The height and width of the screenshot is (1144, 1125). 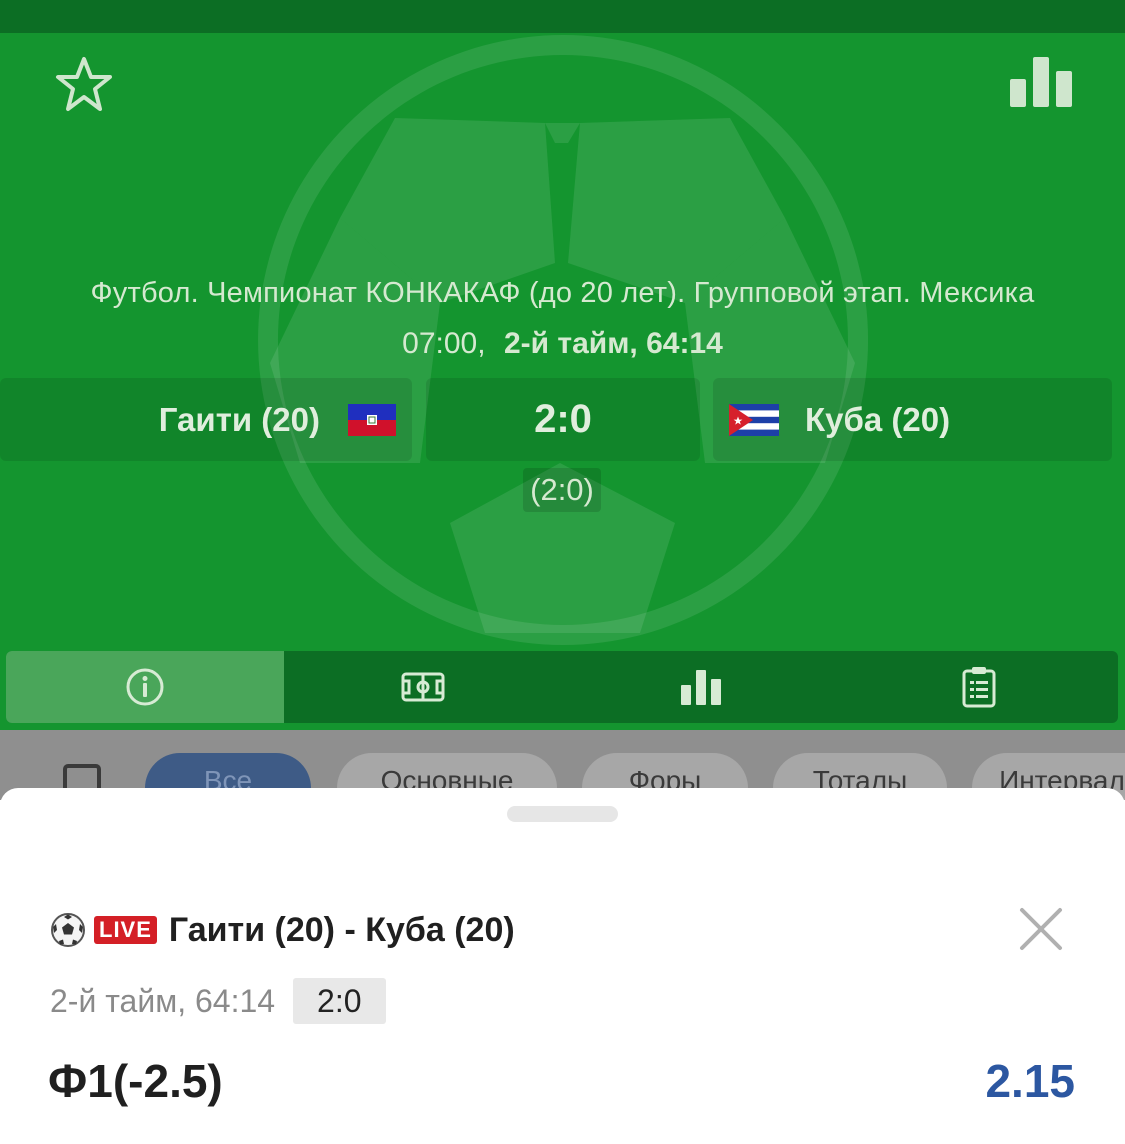 I want to click on away-team-name: Куба (20), so click(x=878, y=419).